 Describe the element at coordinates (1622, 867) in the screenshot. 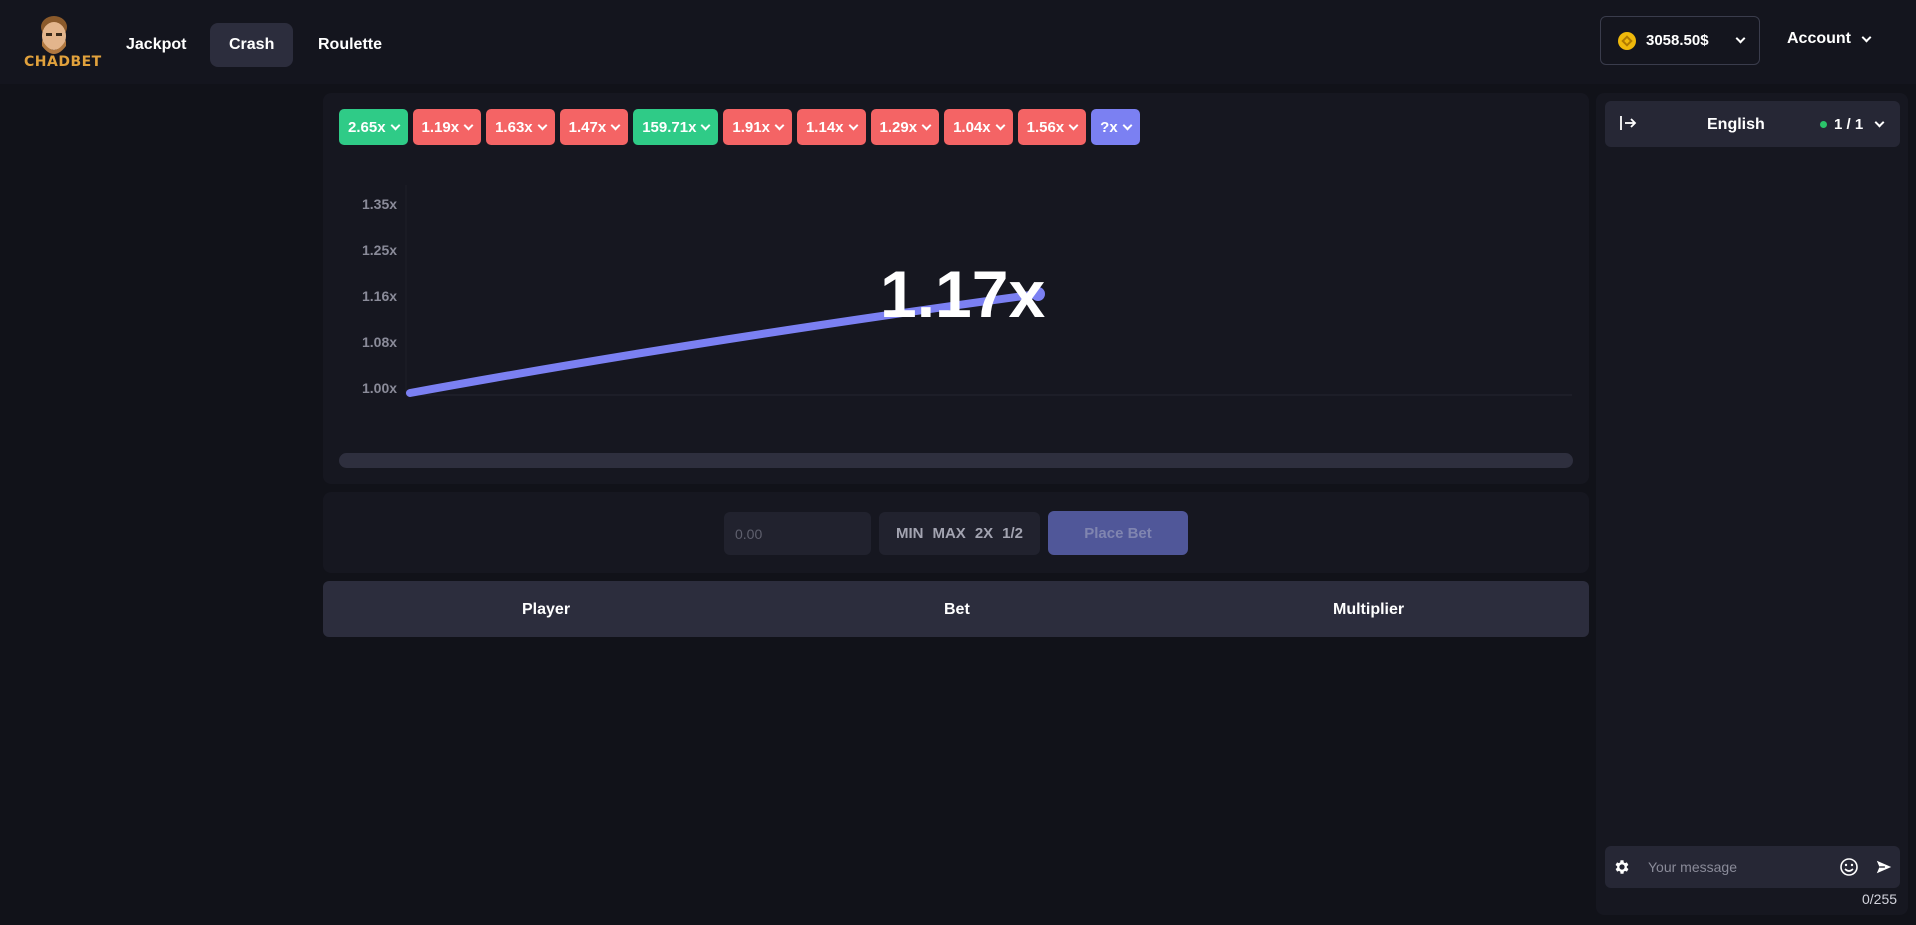

I see `gear-icon` at that location.